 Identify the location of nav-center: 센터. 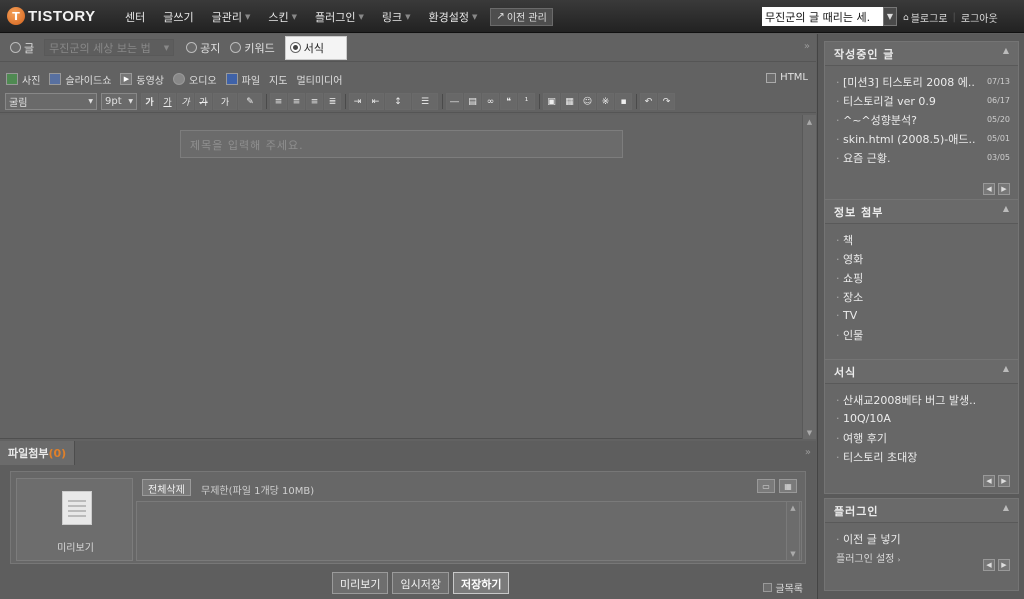
(135, 16).